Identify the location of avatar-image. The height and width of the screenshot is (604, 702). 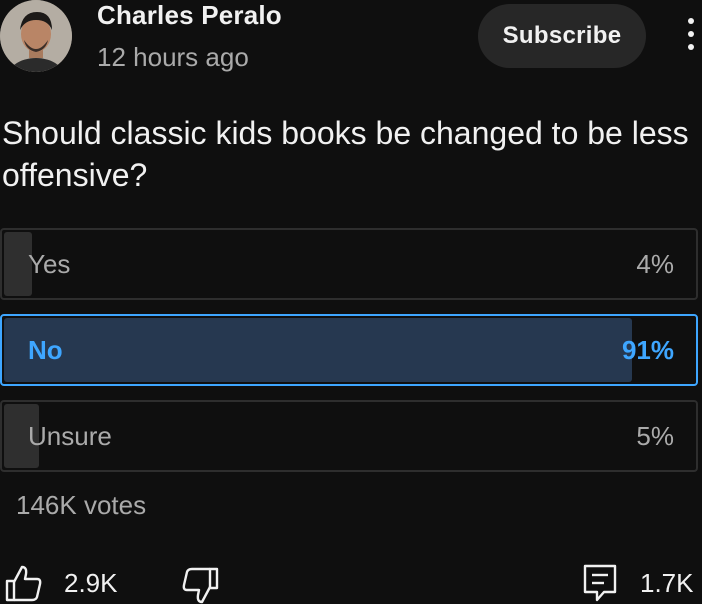
(36, 36).